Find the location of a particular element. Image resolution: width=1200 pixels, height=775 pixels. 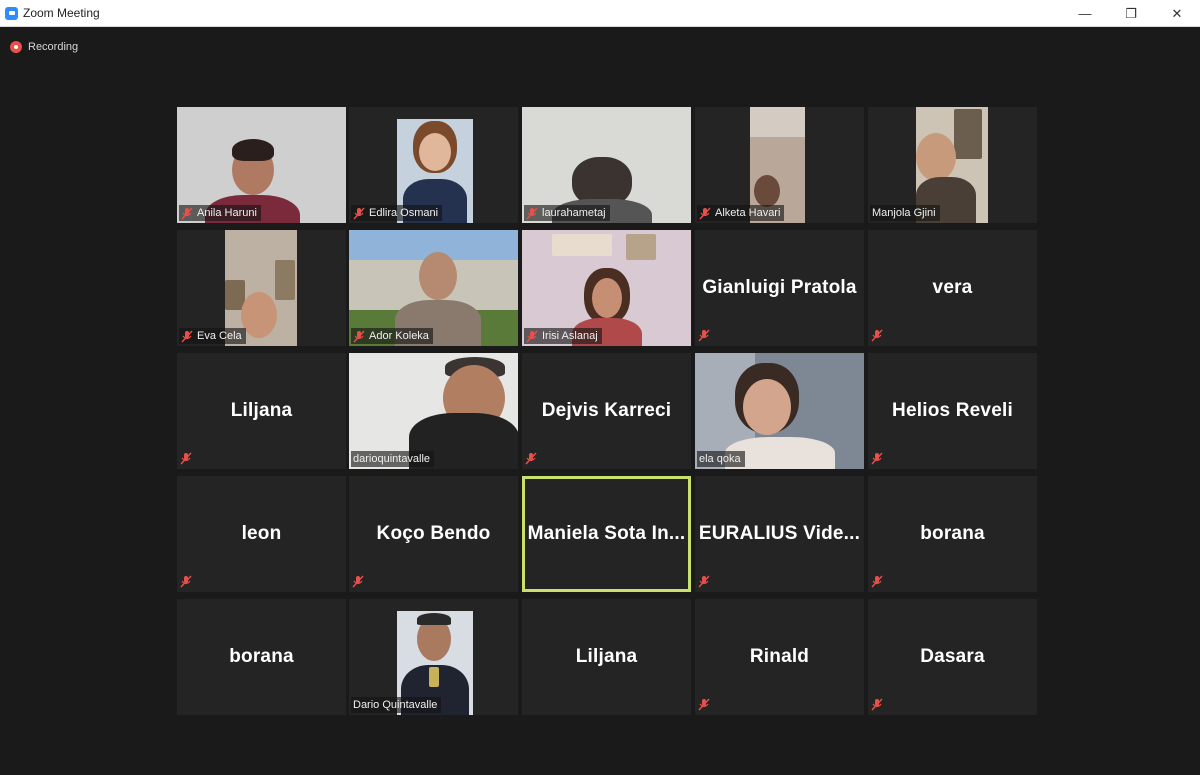

participant-nametag: Eva Cela is located at coordinates (212, 336).